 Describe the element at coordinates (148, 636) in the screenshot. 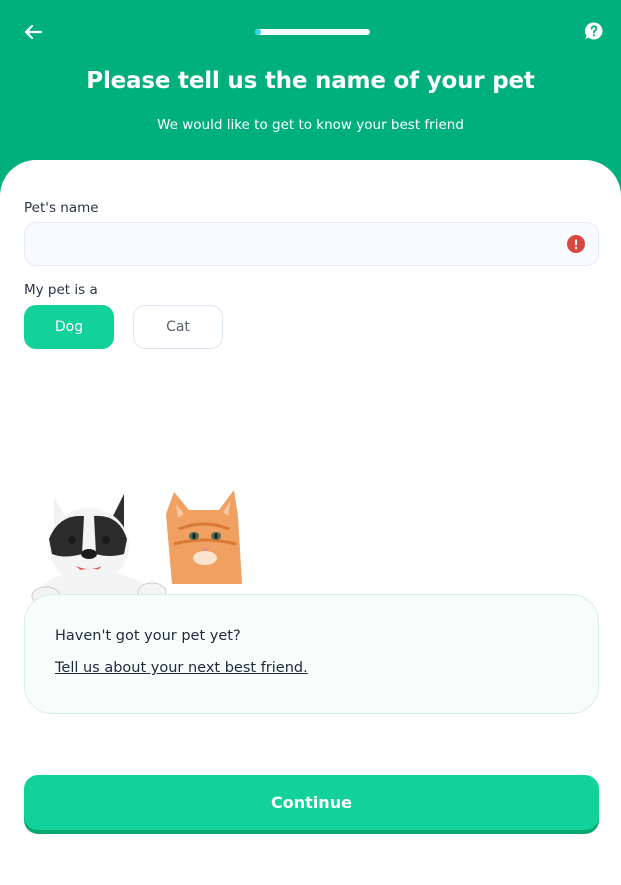

I see `promo-question: Haven't got your pet yet?` at that location.